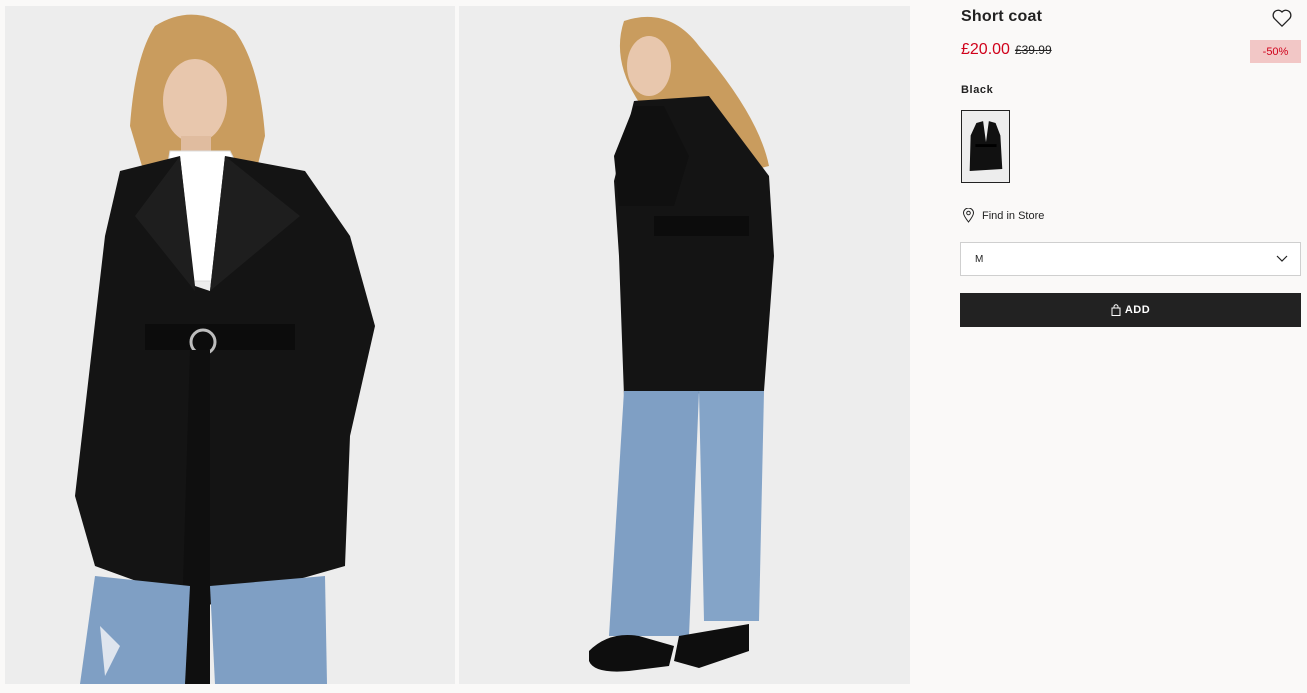 Image resolution: width=1307 pixels, height=693 pixels. What do you see at coordinates (1116, 310) in the screenshot?
I see `shopping-bag-icon` at bounding box center [1116, 310].